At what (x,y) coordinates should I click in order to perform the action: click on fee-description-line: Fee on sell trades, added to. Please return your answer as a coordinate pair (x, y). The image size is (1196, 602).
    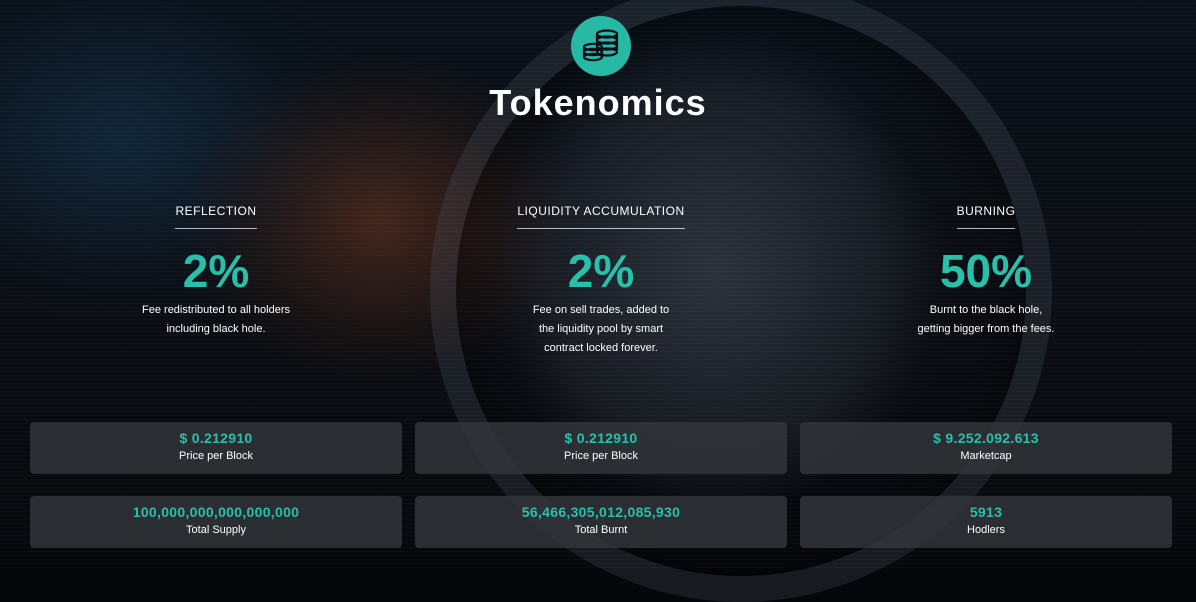
    Looking at the image, I should click on (601, 310).